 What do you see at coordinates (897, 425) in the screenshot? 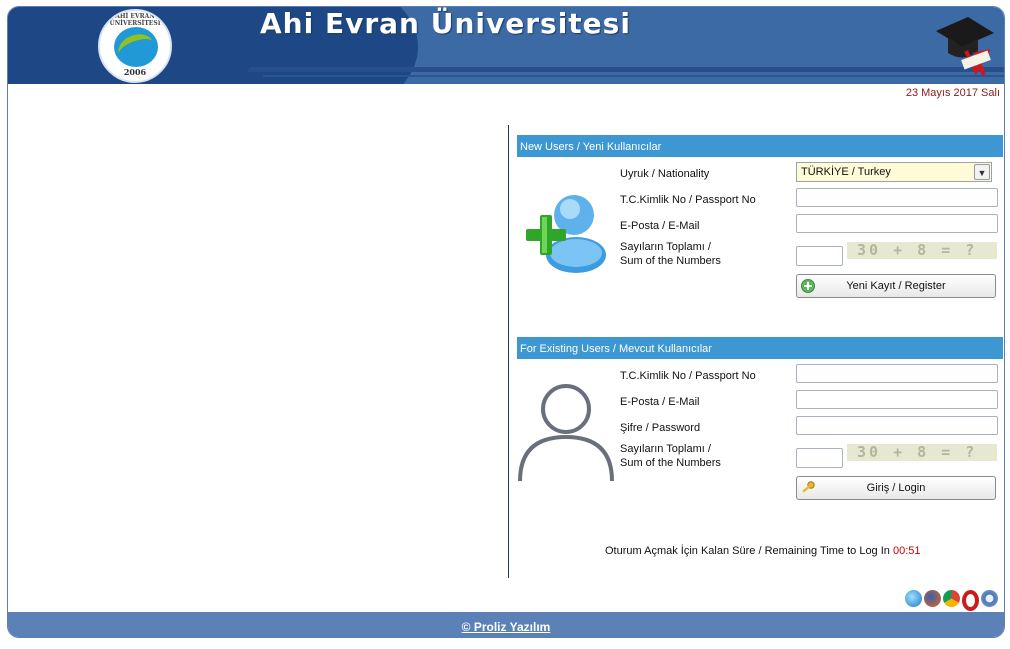
I see `password-input` at bounding box center [897, 425].